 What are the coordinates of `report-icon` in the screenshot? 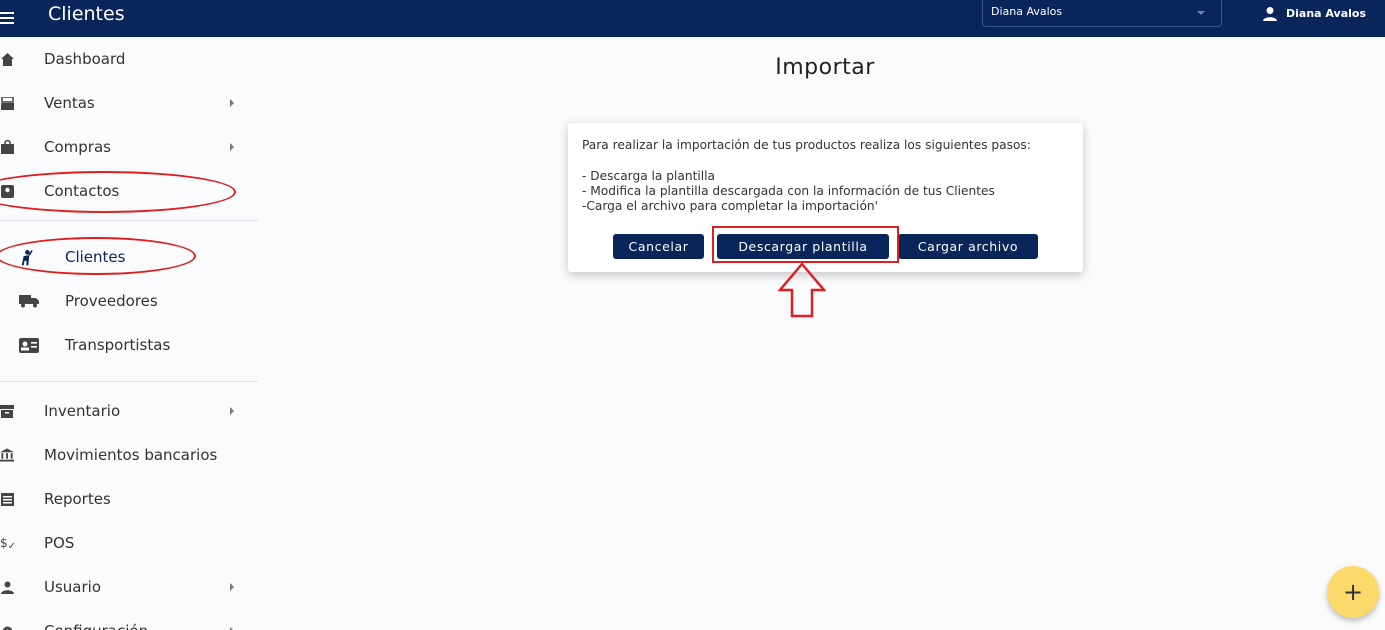 It's located at (7, 499).